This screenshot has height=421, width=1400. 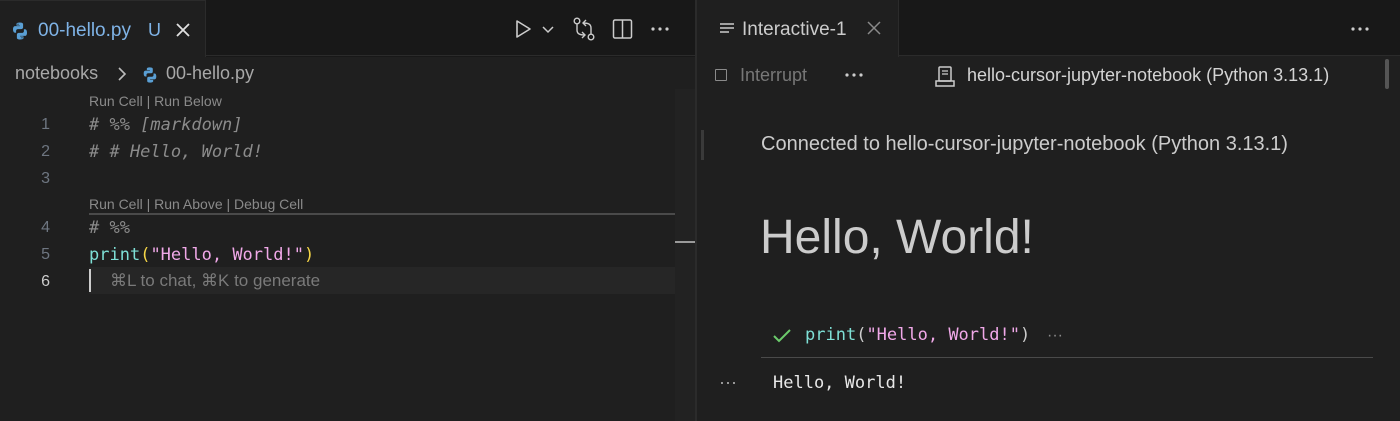 I want to click on editor-tab-bar: 00-hello.py U, so click(x=347, y=28).